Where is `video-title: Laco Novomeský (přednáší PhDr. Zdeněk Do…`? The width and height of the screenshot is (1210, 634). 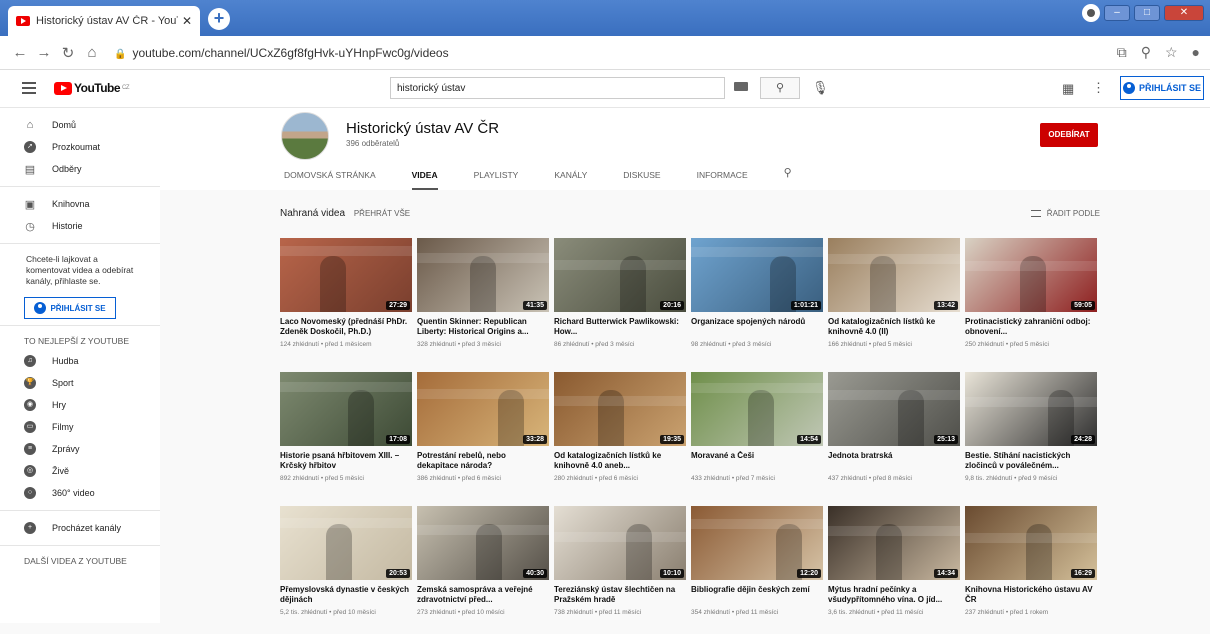 video-title: Laco Novomeský (přednáší PhDr. Zdeněk Do… is located at coordinates (346, 327).